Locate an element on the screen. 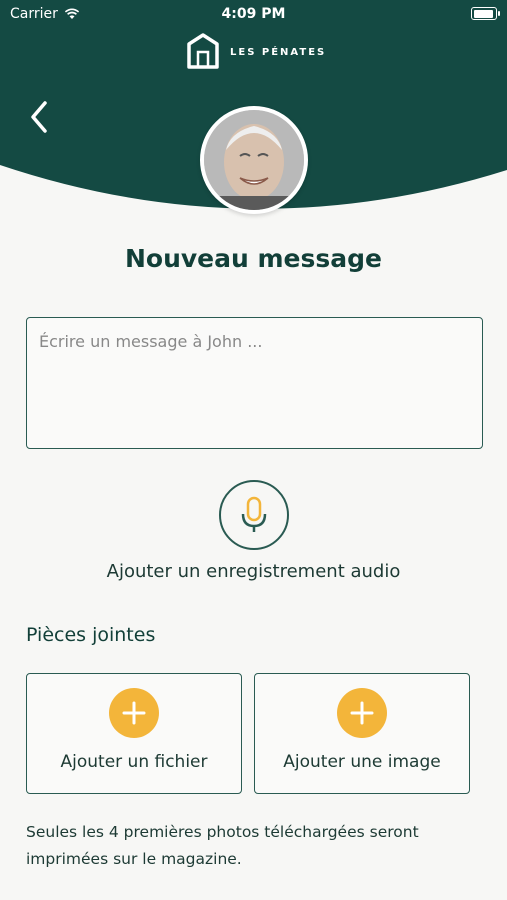 This screenshot has width=507, height=900. brand-logo: LES PÉNATES is located at coordinates (256, 52).